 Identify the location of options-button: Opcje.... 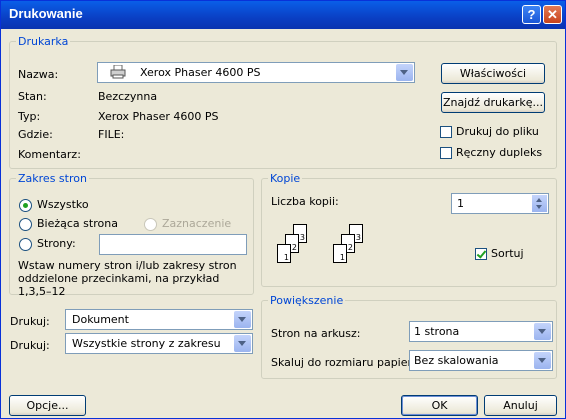
(47, 405).